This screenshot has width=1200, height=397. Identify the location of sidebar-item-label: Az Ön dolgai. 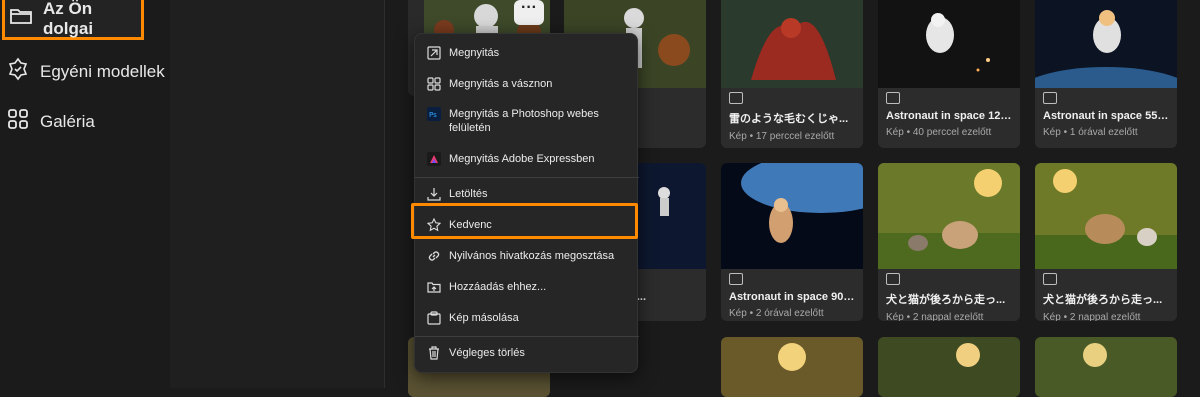
(68, 19).